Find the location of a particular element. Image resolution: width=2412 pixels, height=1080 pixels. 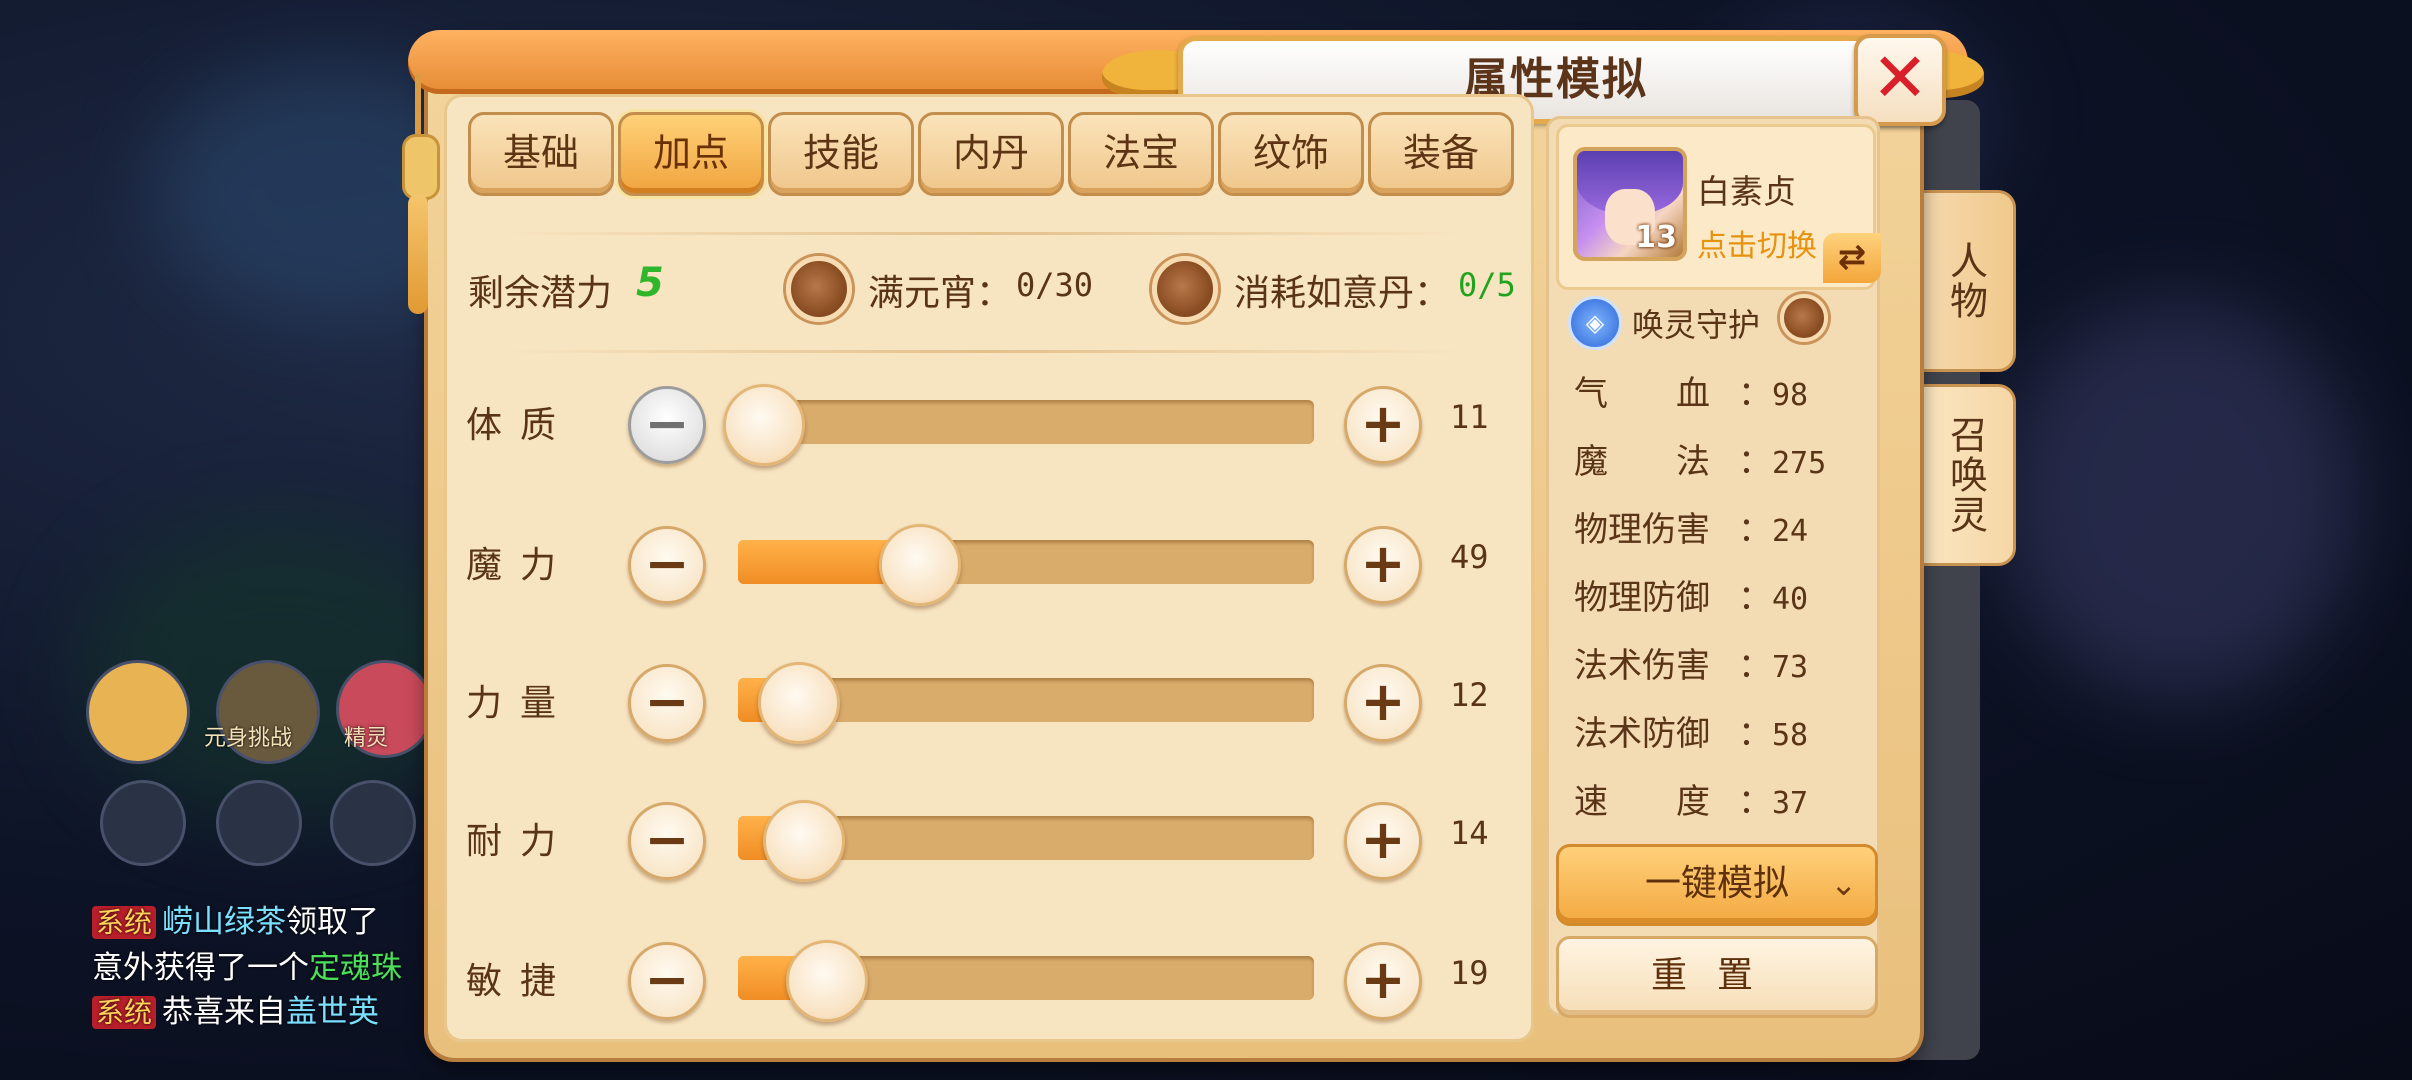

remaining-potential-label: 剩余潜力 is located at coordinates (540, 293).